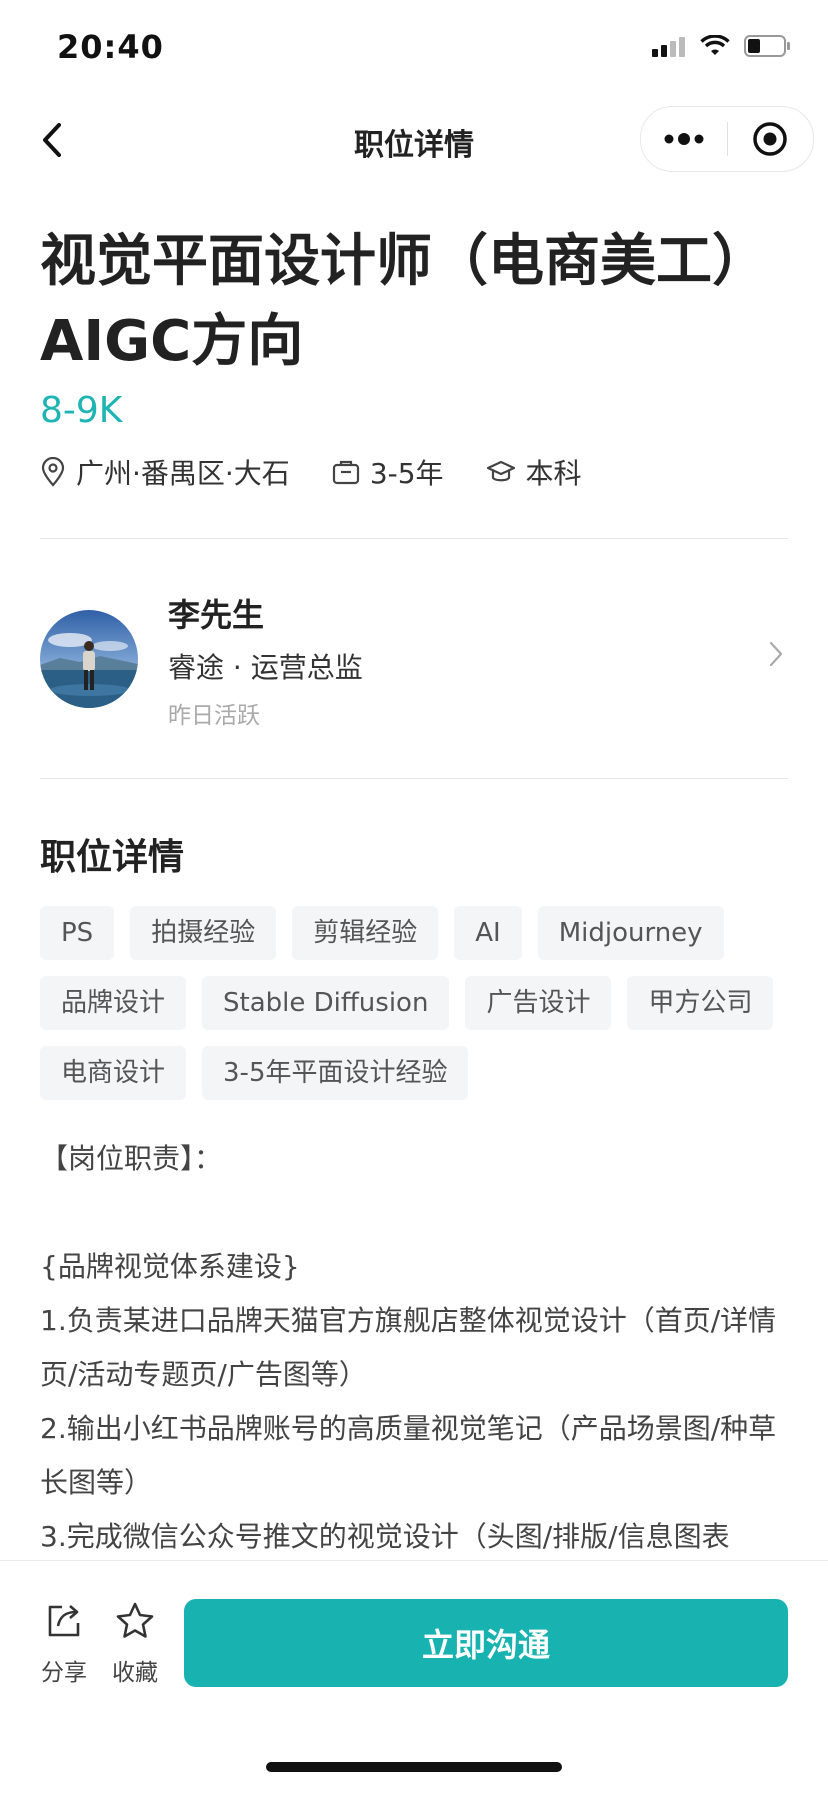  What do you see at coordinates (700, 1003) in the screenshot?
I see `skill-tag: 甲方公司` at bounding box center [700, 1003].